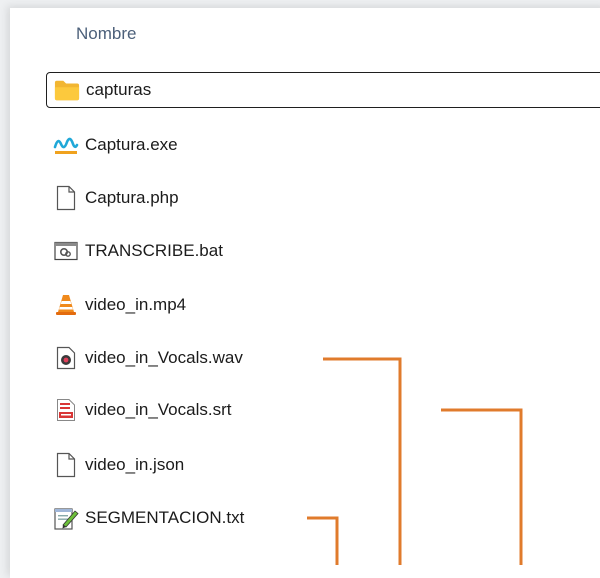  I want to click on connector-wav, so click(362, 461).